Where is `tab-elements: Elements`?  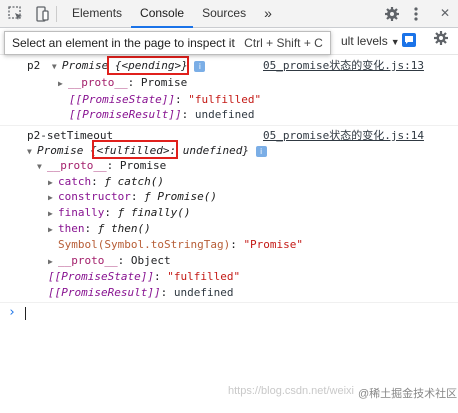 tab-elements: Elements is located at coordinates (97, 13).